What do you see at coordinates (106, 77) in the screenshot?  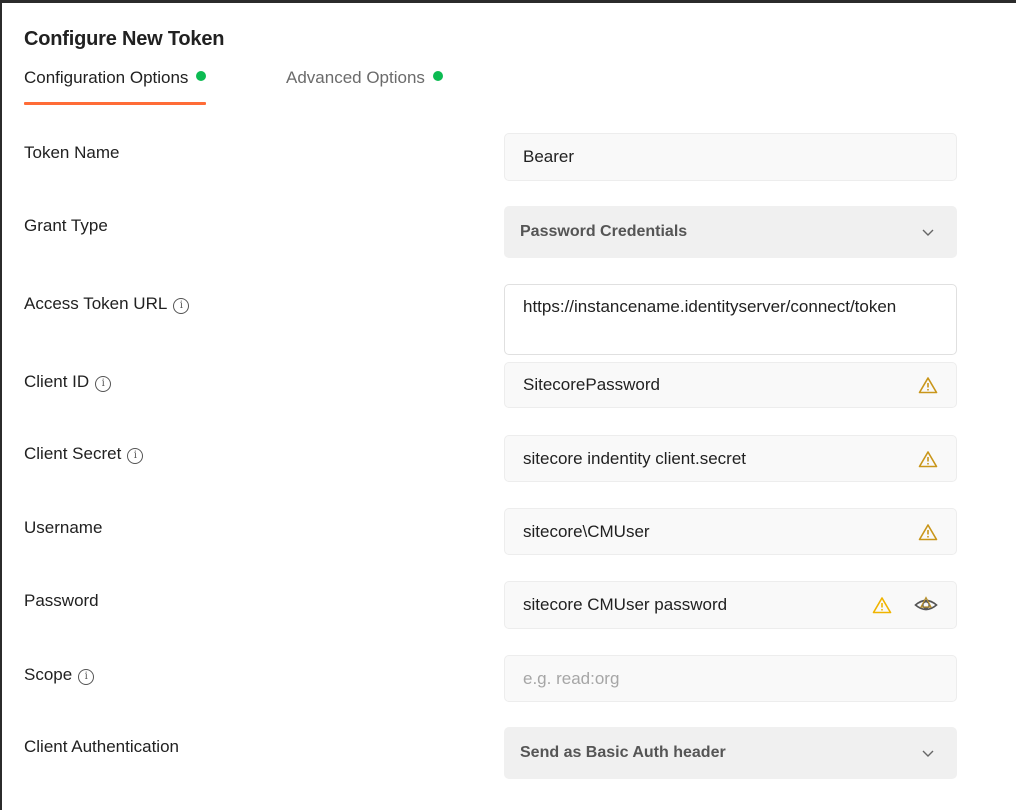 I see `tab-label: Configuration Options` at bounding box center [106, 77].